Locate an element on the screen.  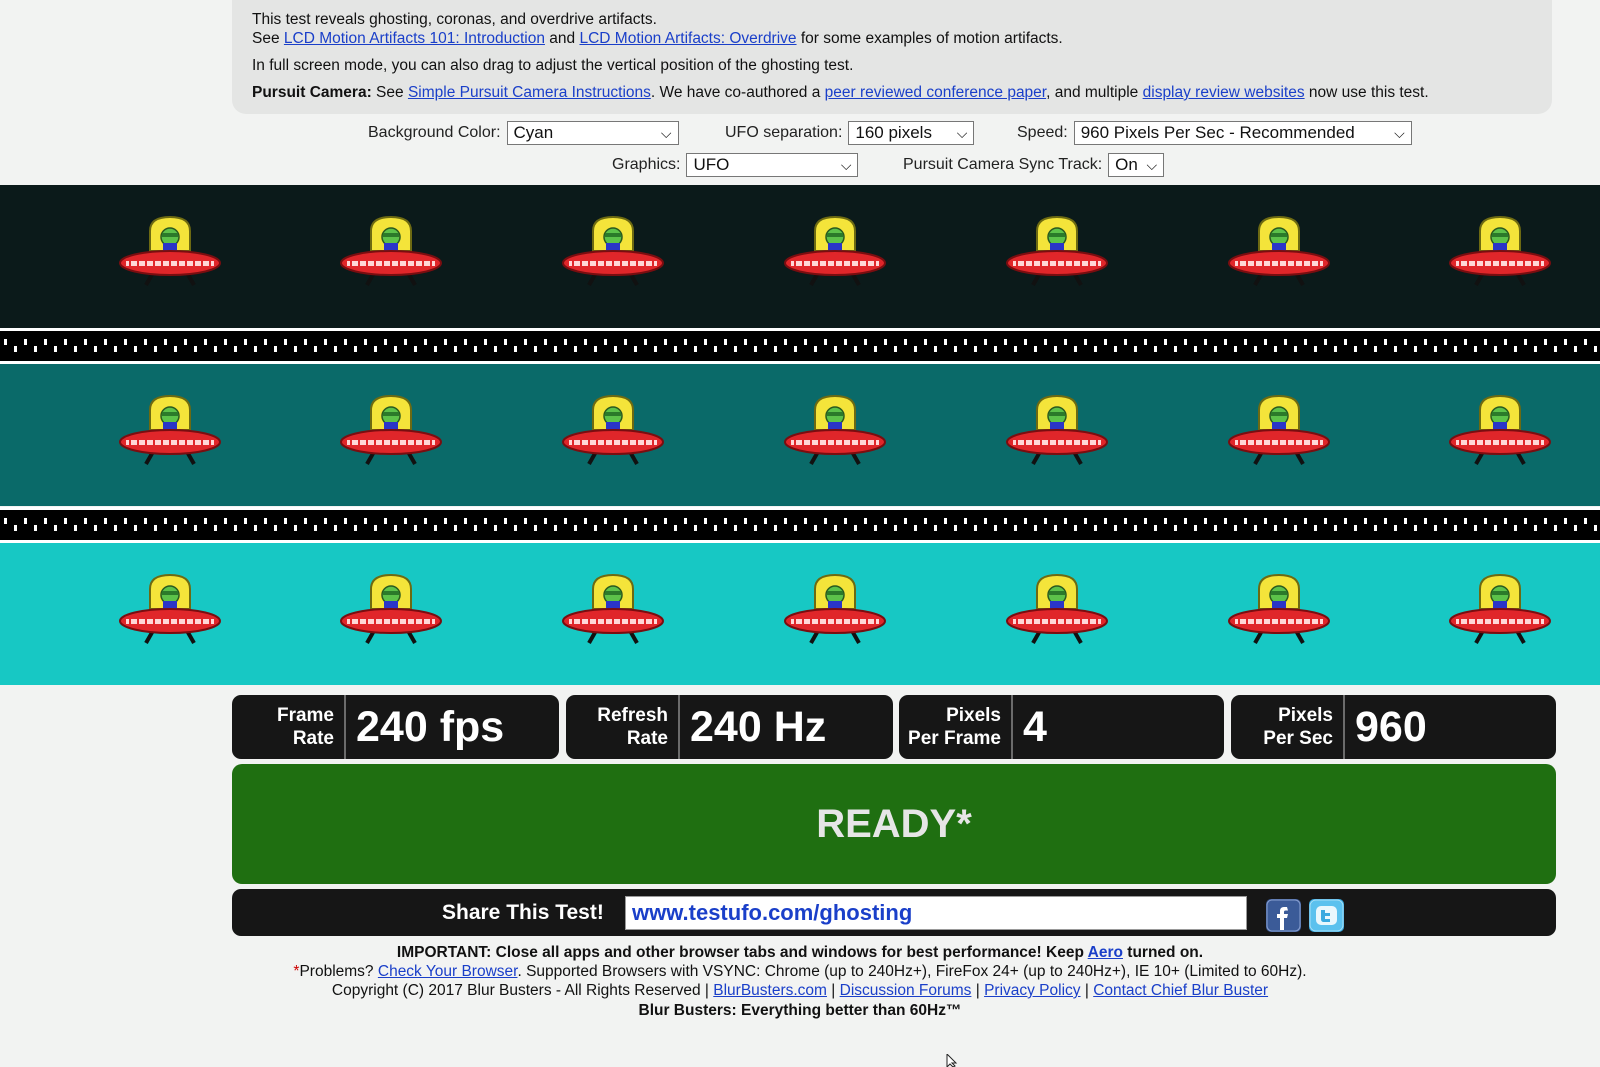
ufo-separation-control: UFO separation: 160 pixels ⌵ is located at coordinates (850, 133).